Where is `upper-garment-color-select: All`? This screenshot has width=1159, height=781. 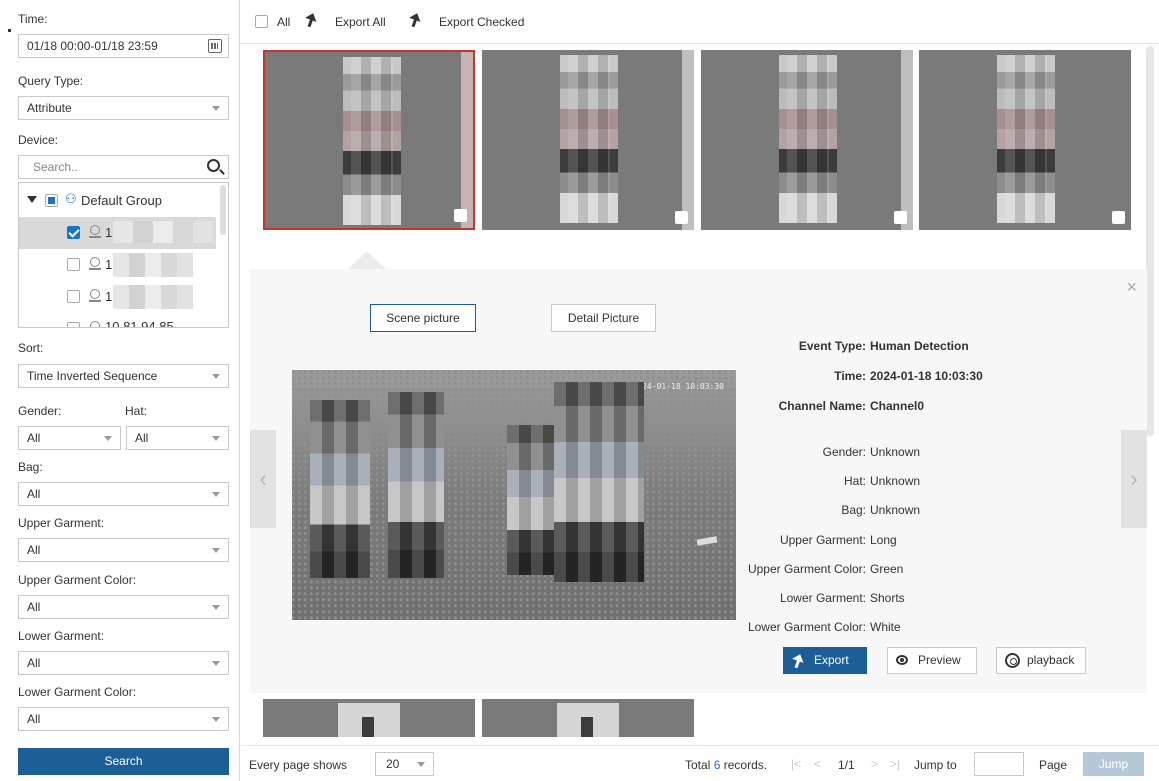
upper-garment-color-select: All is located at coordinates (123, 607).